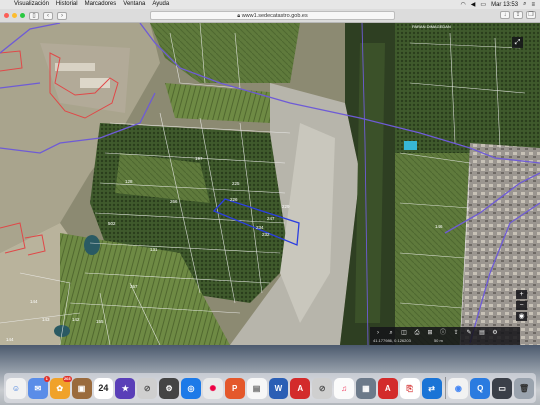 This screenshot has height=405, width=540. Describe the element at coordinates (129, 181) in the screenshot. I see `parcel-number: 128` at that location.